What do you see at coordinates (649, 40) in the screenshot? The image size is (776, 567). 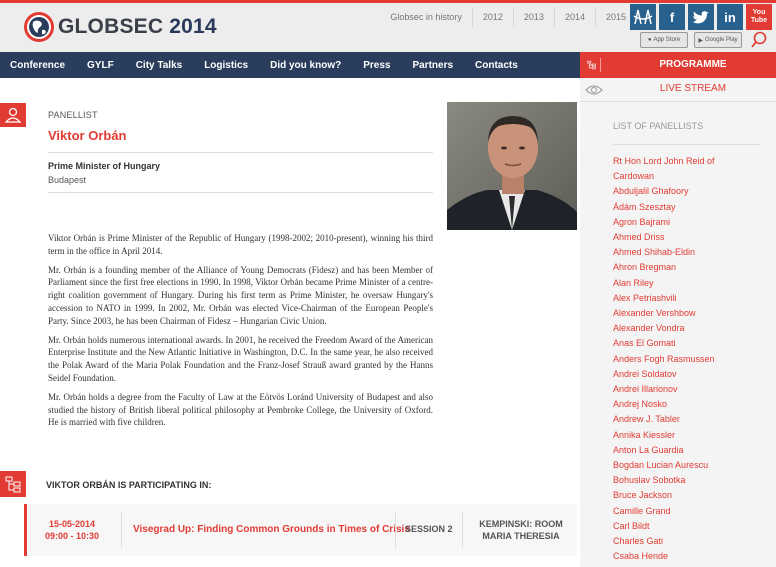 I see `apple-icon: ●` at bounding box center [649, 40].